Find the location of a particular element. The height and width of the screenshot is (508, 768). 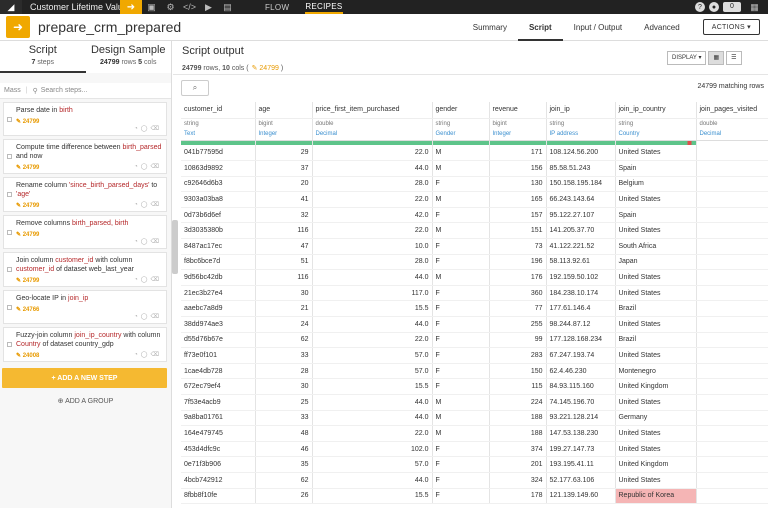

table-cell: 102.0 is located at coordinates (372, 449).